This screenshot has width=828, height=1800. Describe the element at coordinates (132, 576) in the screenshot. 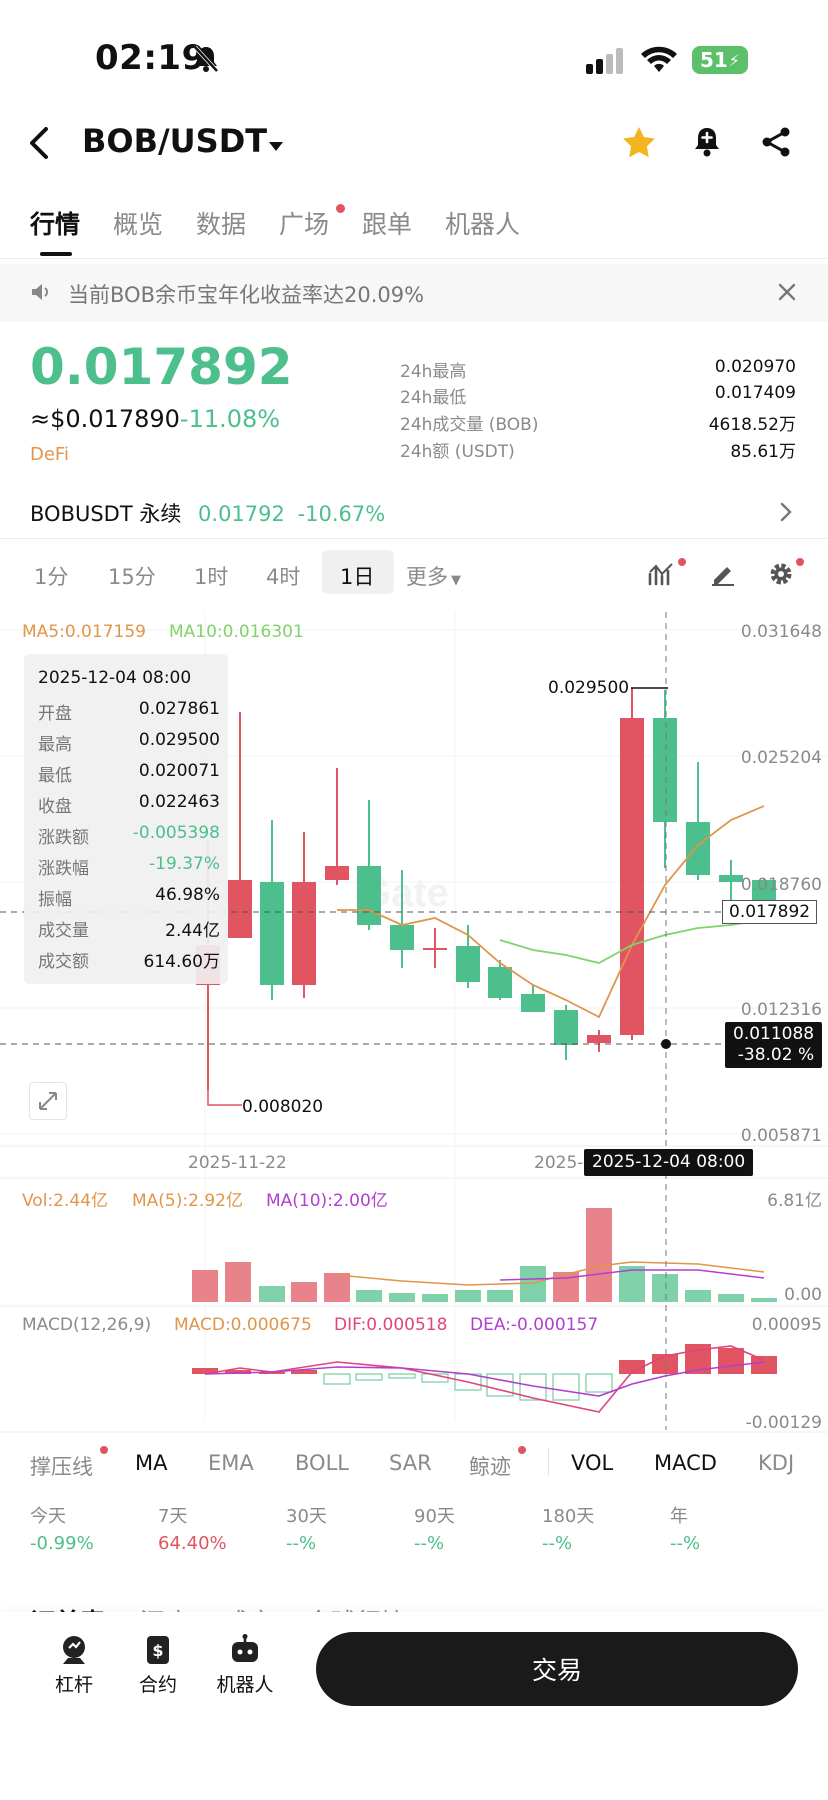

I see `timeframe-15m: 15分` at that location.